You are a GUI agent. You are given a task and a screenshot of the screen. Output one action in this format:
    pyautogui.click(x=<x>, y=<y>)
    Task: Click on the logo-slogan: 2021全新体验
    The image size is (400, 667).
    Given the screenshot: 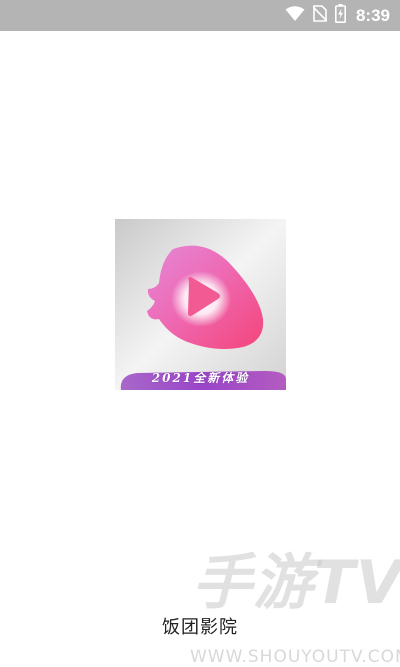 What is the action you would take?
    pyautogui.click(x=200, y=377)
    